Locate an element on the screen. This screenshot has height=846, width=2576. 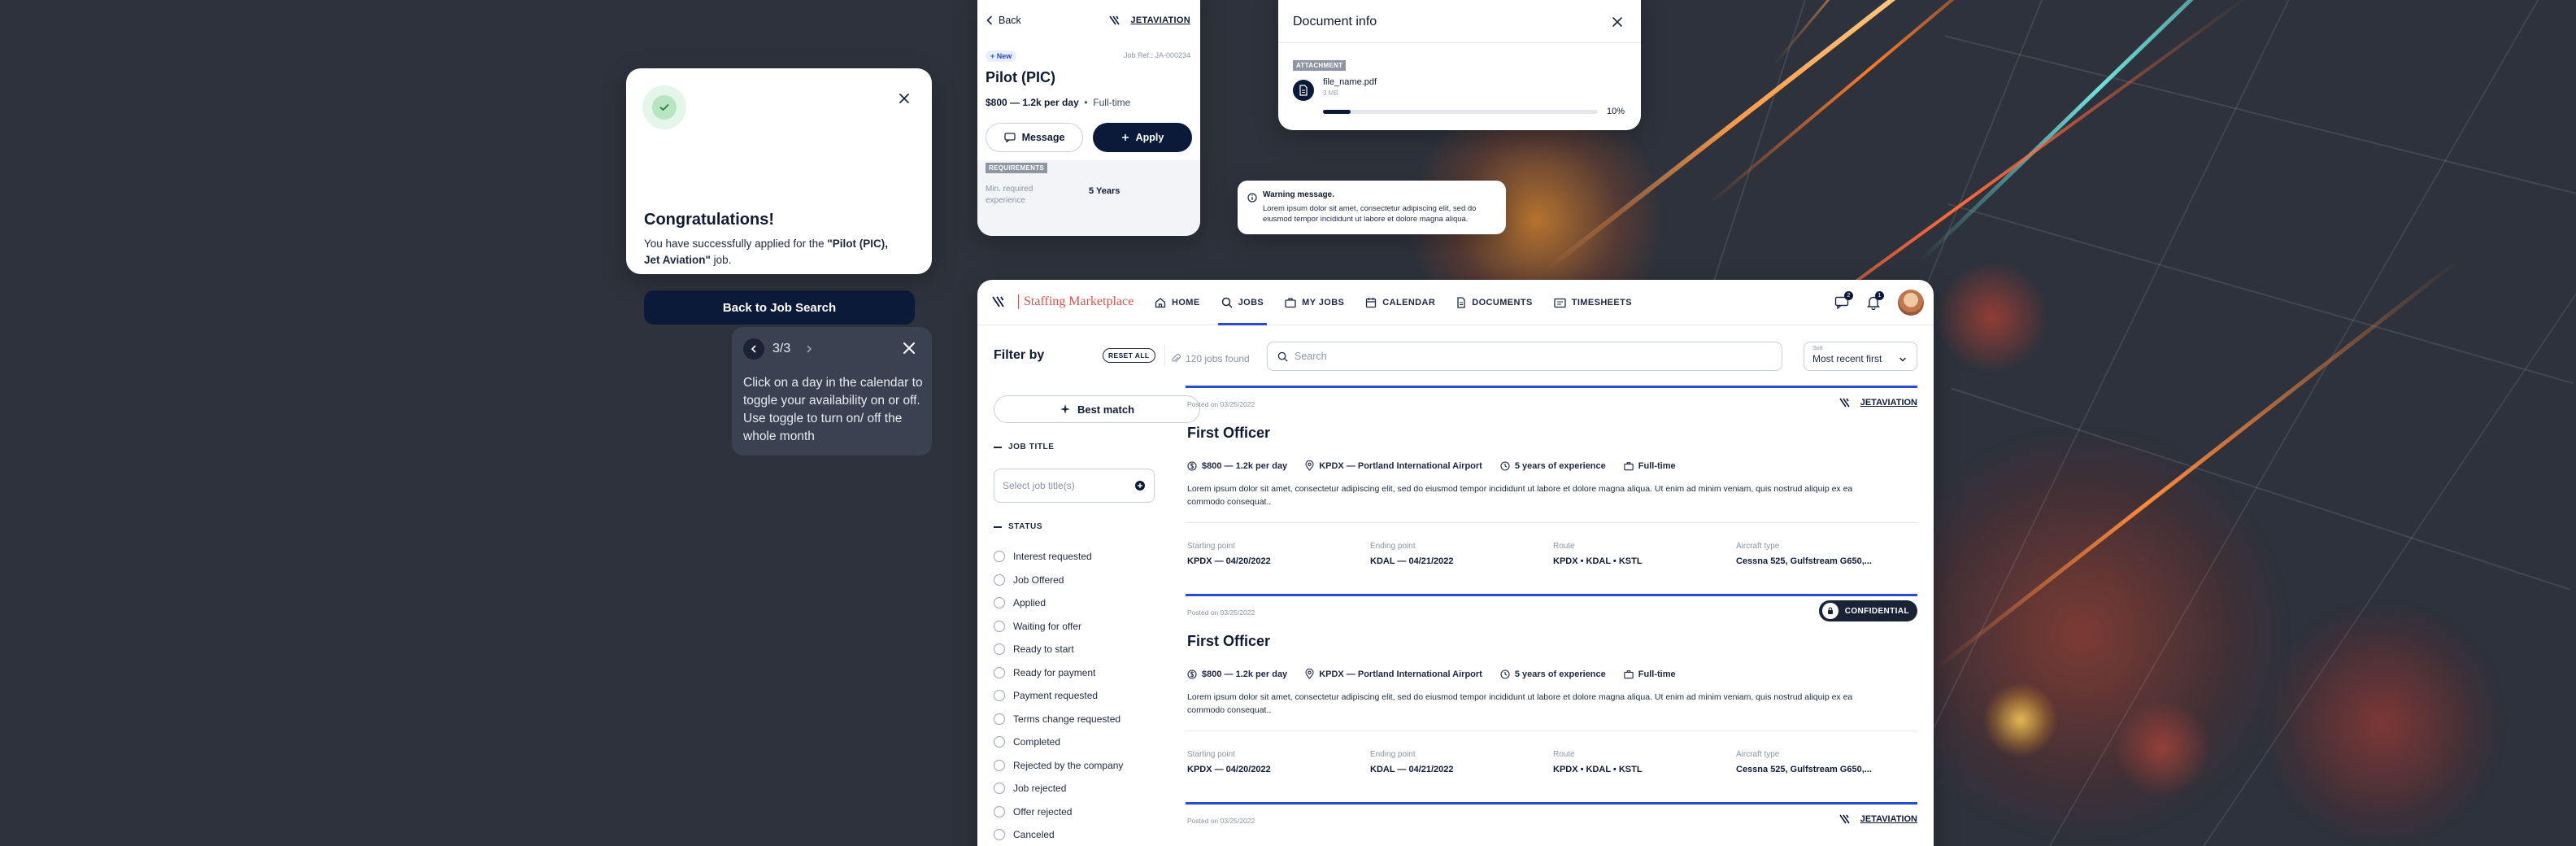
nav-calendar: CALENDAR is located at coordinates (1400, 302).